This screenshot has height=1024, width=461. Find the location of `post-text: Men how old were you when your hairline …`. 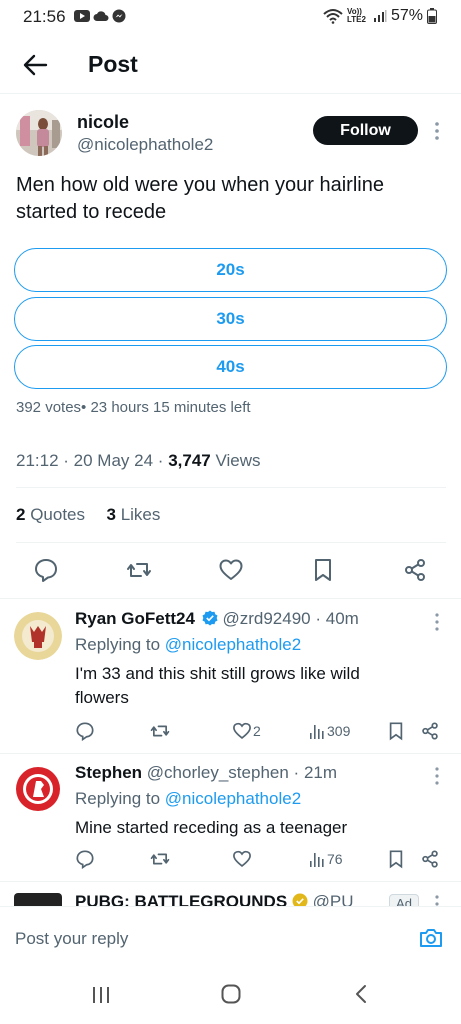

post-text: Men how old were you when your hairline … is located at coordinates (200, 198).